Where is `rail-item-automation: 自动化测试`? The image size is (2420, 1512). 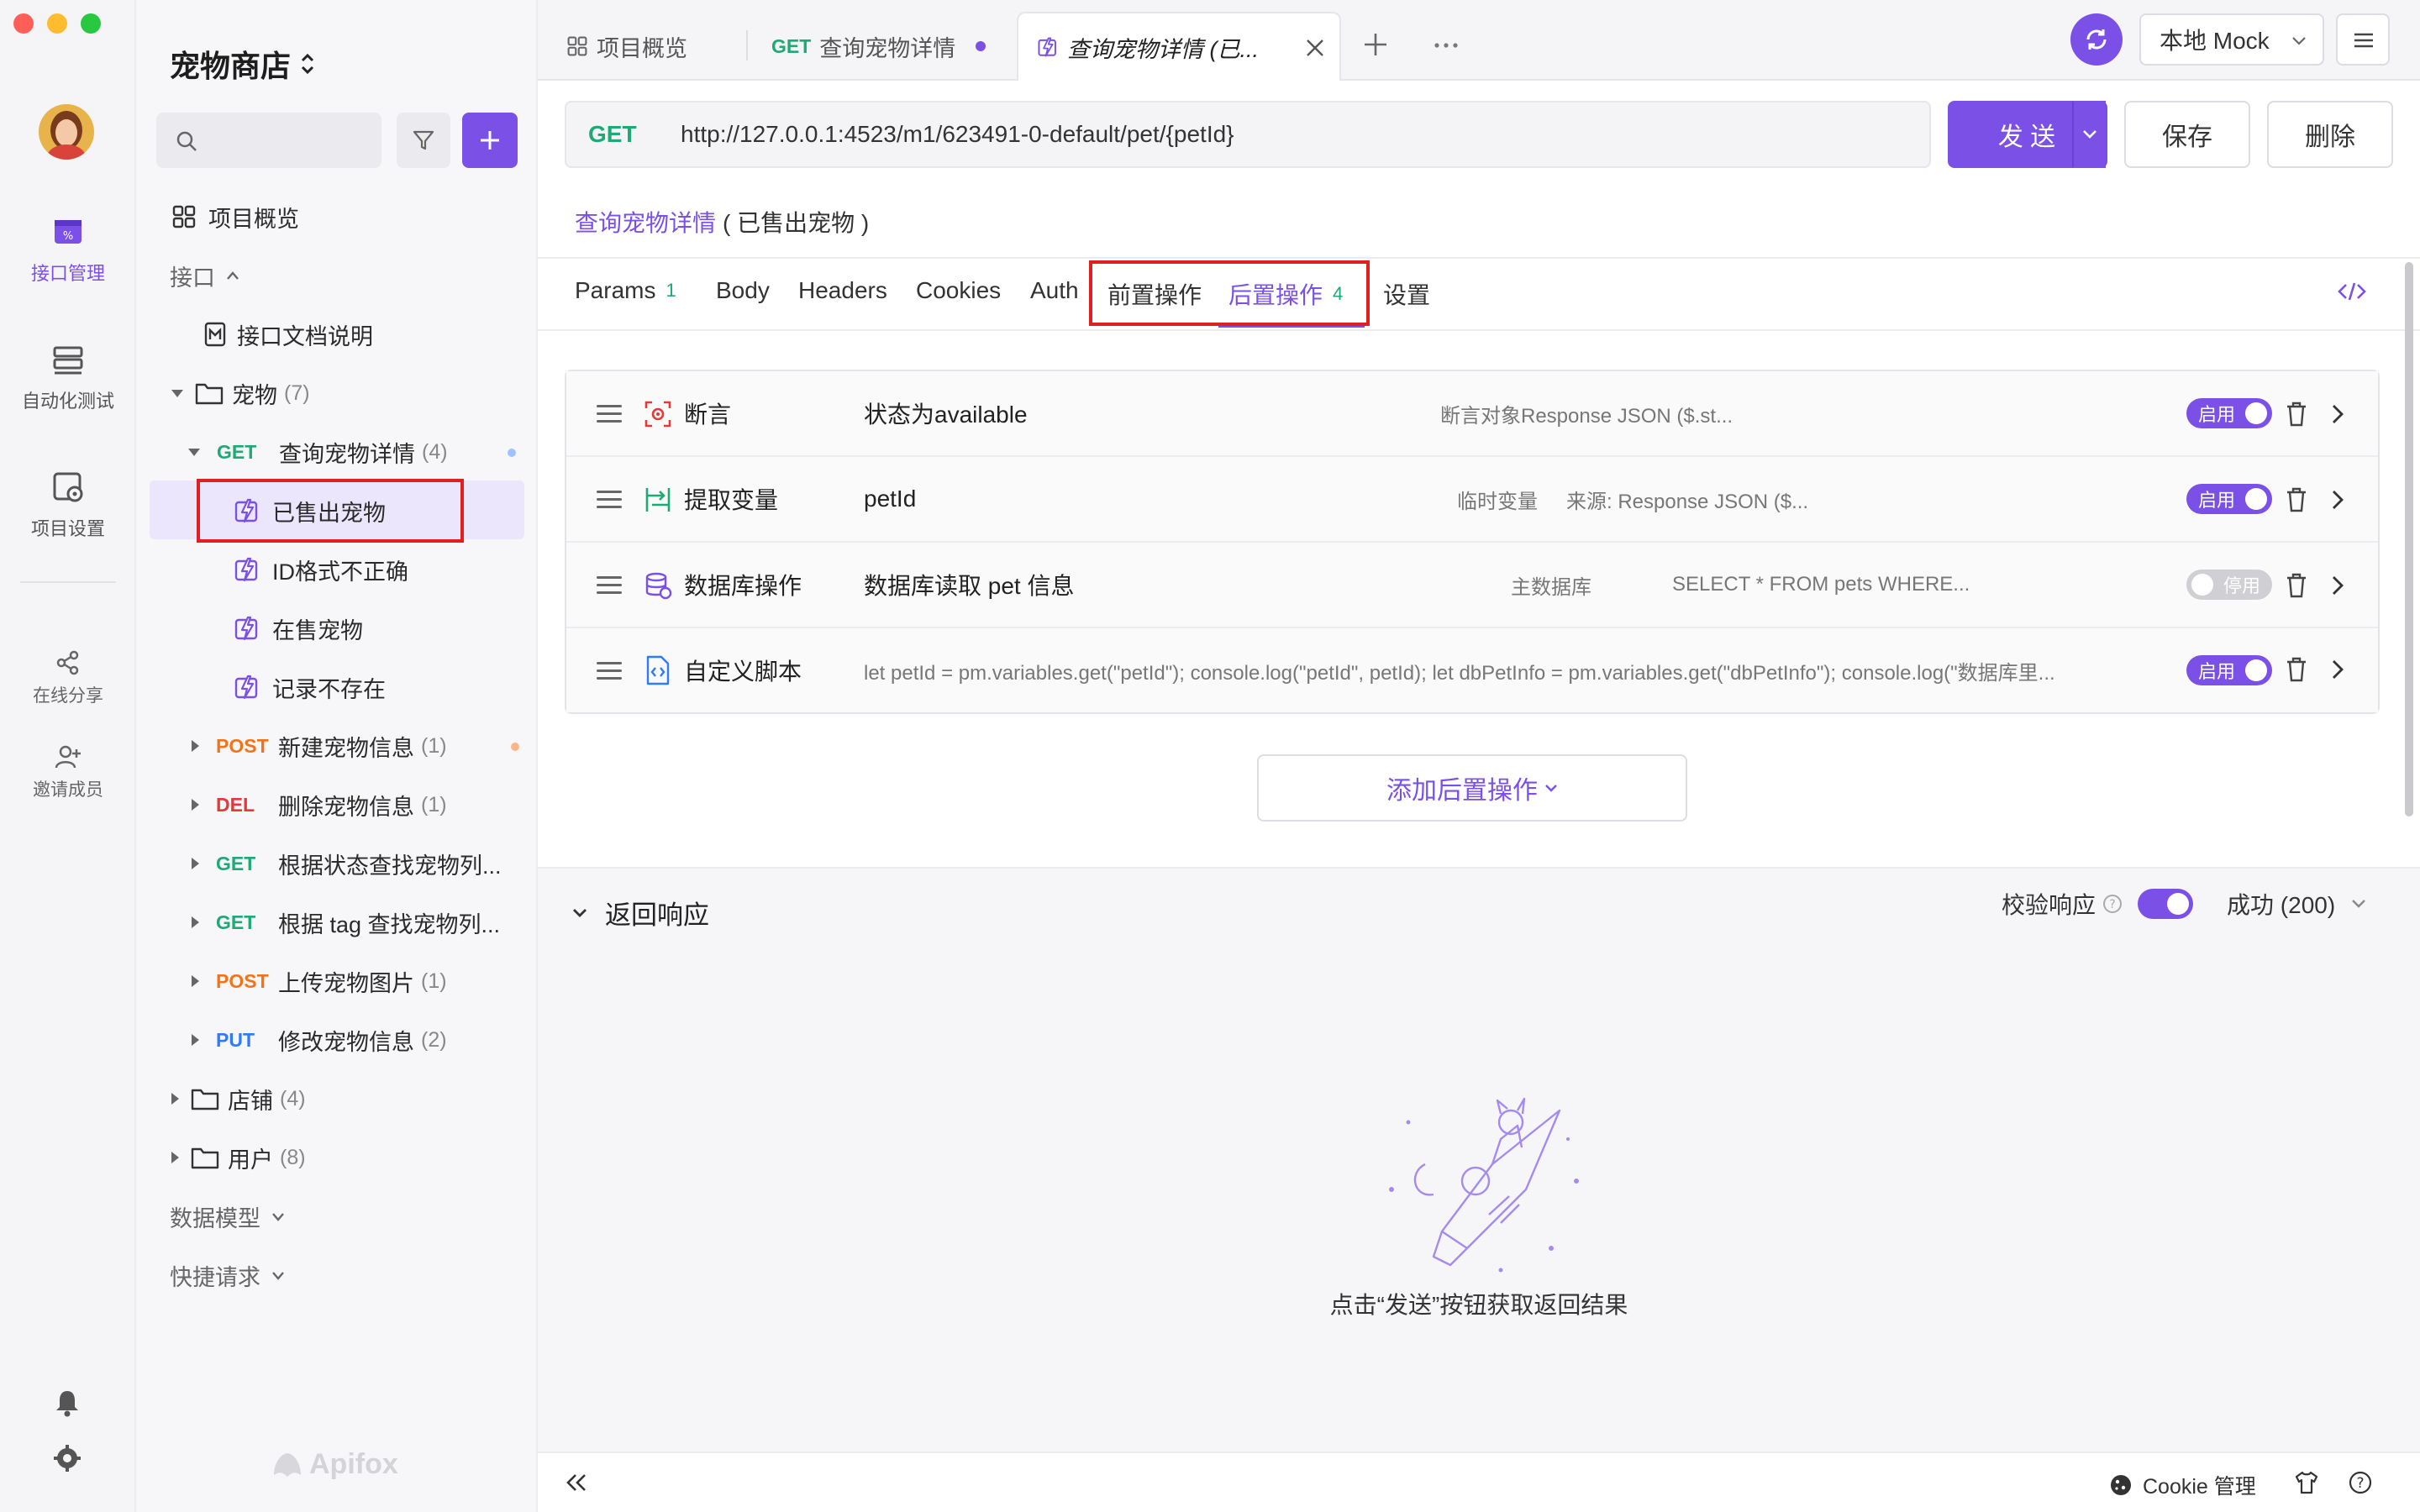
rail-item-automation: 自动化测试 is located at coordinates (68, 377).